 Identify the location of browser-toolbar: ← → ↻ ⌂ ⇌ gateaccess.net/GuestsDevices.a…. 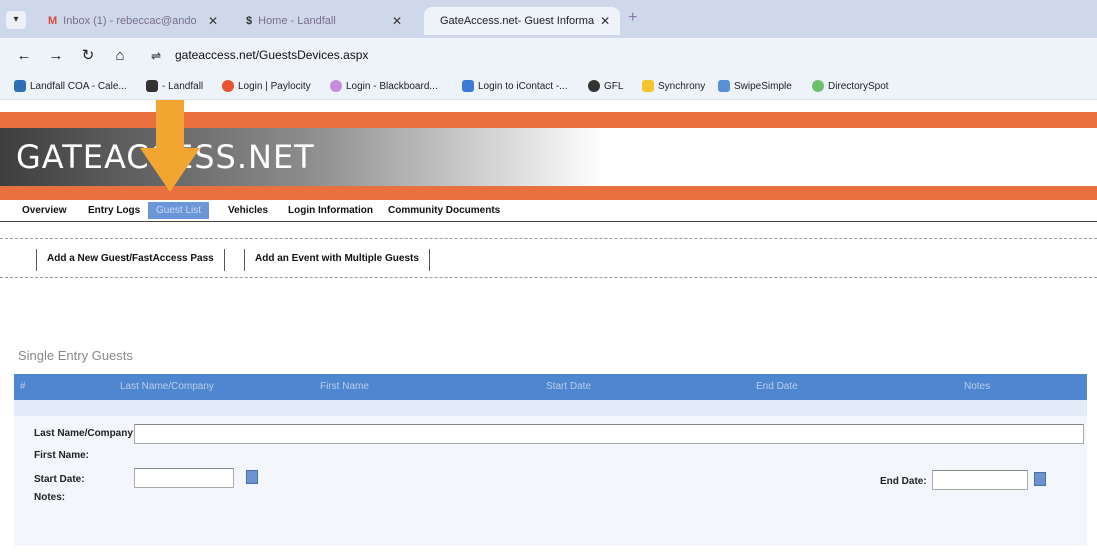
(548, 56).